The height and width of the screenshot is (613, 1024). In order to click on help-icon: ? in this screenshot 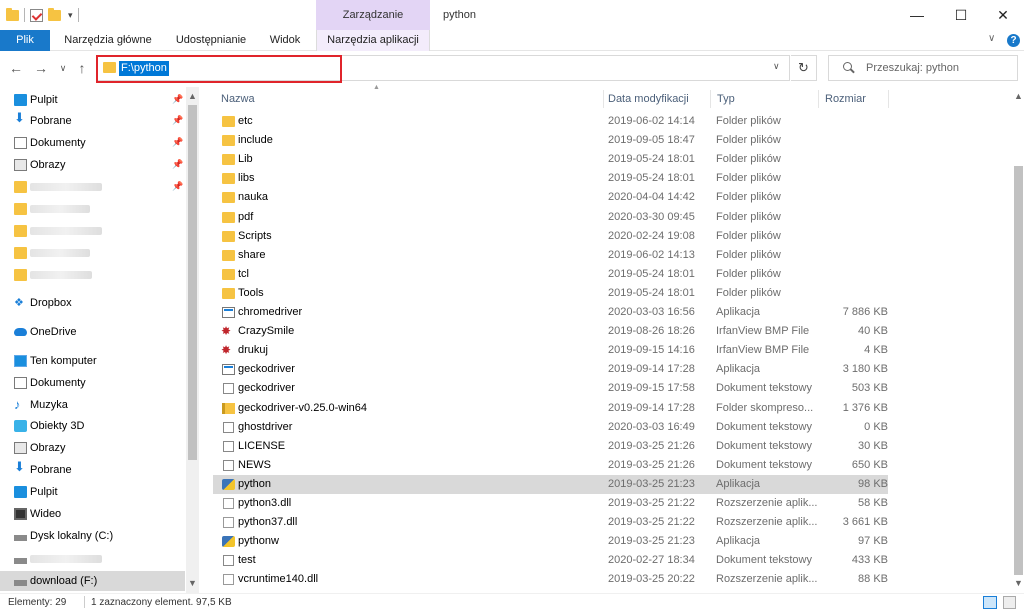, I will do `click(1013, 40)`.